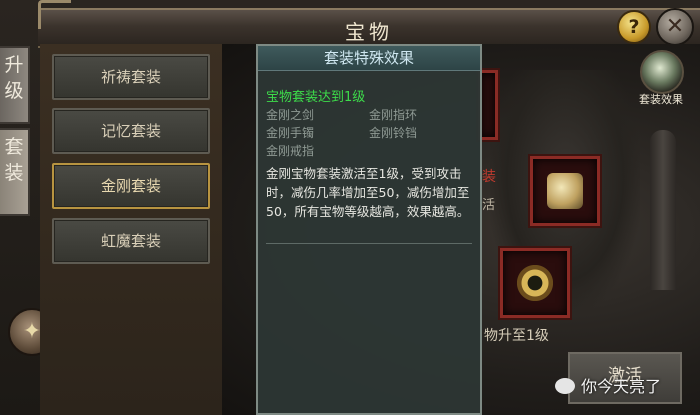  What do you see at coordinates (565, 386) in the screenshot?
I see `wechat-icon` at bounding box center [565, 386].